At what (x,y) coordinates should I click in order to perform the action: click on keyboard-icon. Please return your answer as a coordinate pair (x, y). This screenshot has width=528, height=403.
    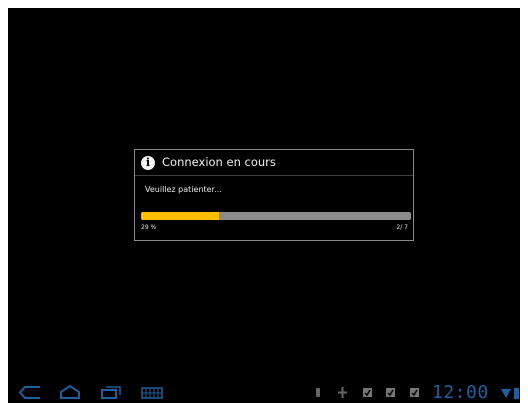
    Looking at the image, I should click on (152, 392).